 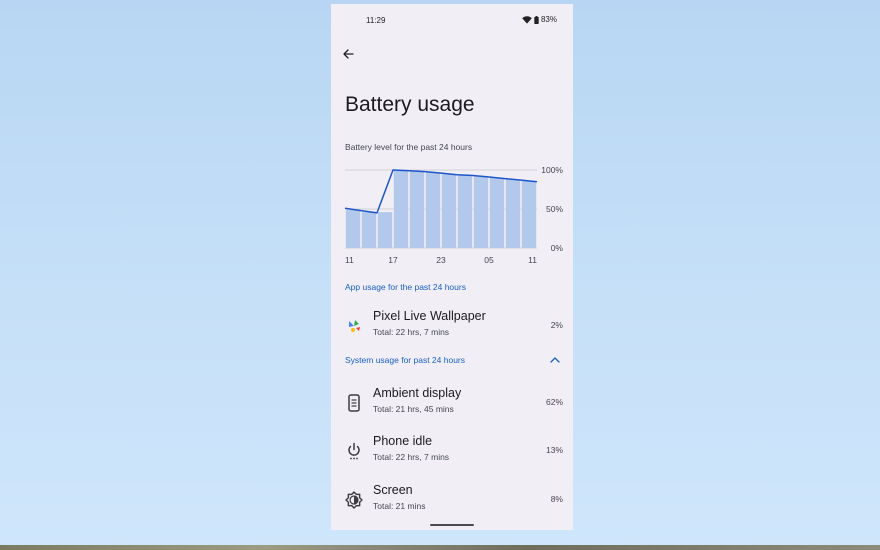 What do you see at coordinates (548, 19) in the screenshot?
I see `battery-percent: 83%` at bounding box center [548, 19].